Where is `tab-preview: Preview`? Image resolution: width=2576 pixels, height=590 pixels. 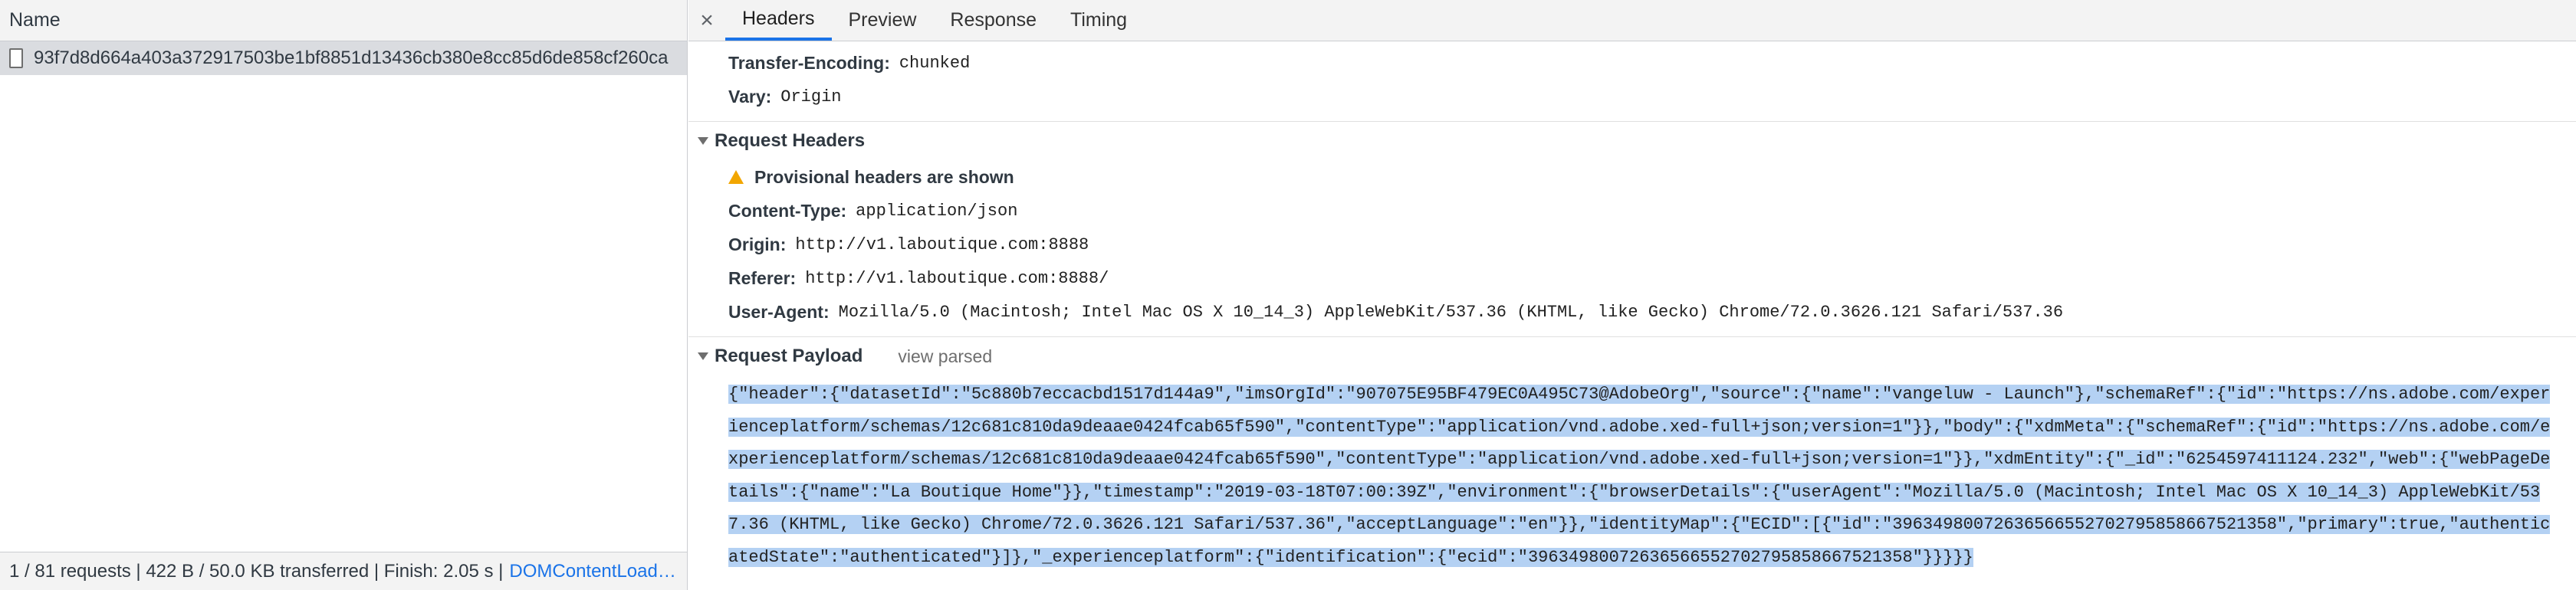
tab-preview: Preview is located at coordinates (883, 21).